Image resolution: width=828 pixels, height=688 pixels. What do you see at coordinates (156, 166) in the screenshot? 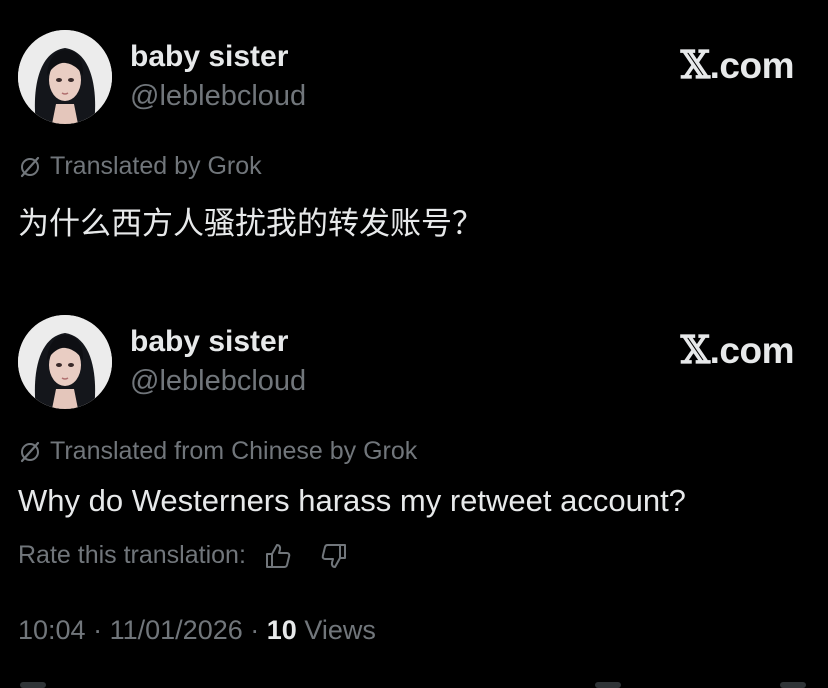
I see `translated-label: Translated by Grok` at bounding box center [156, 166].